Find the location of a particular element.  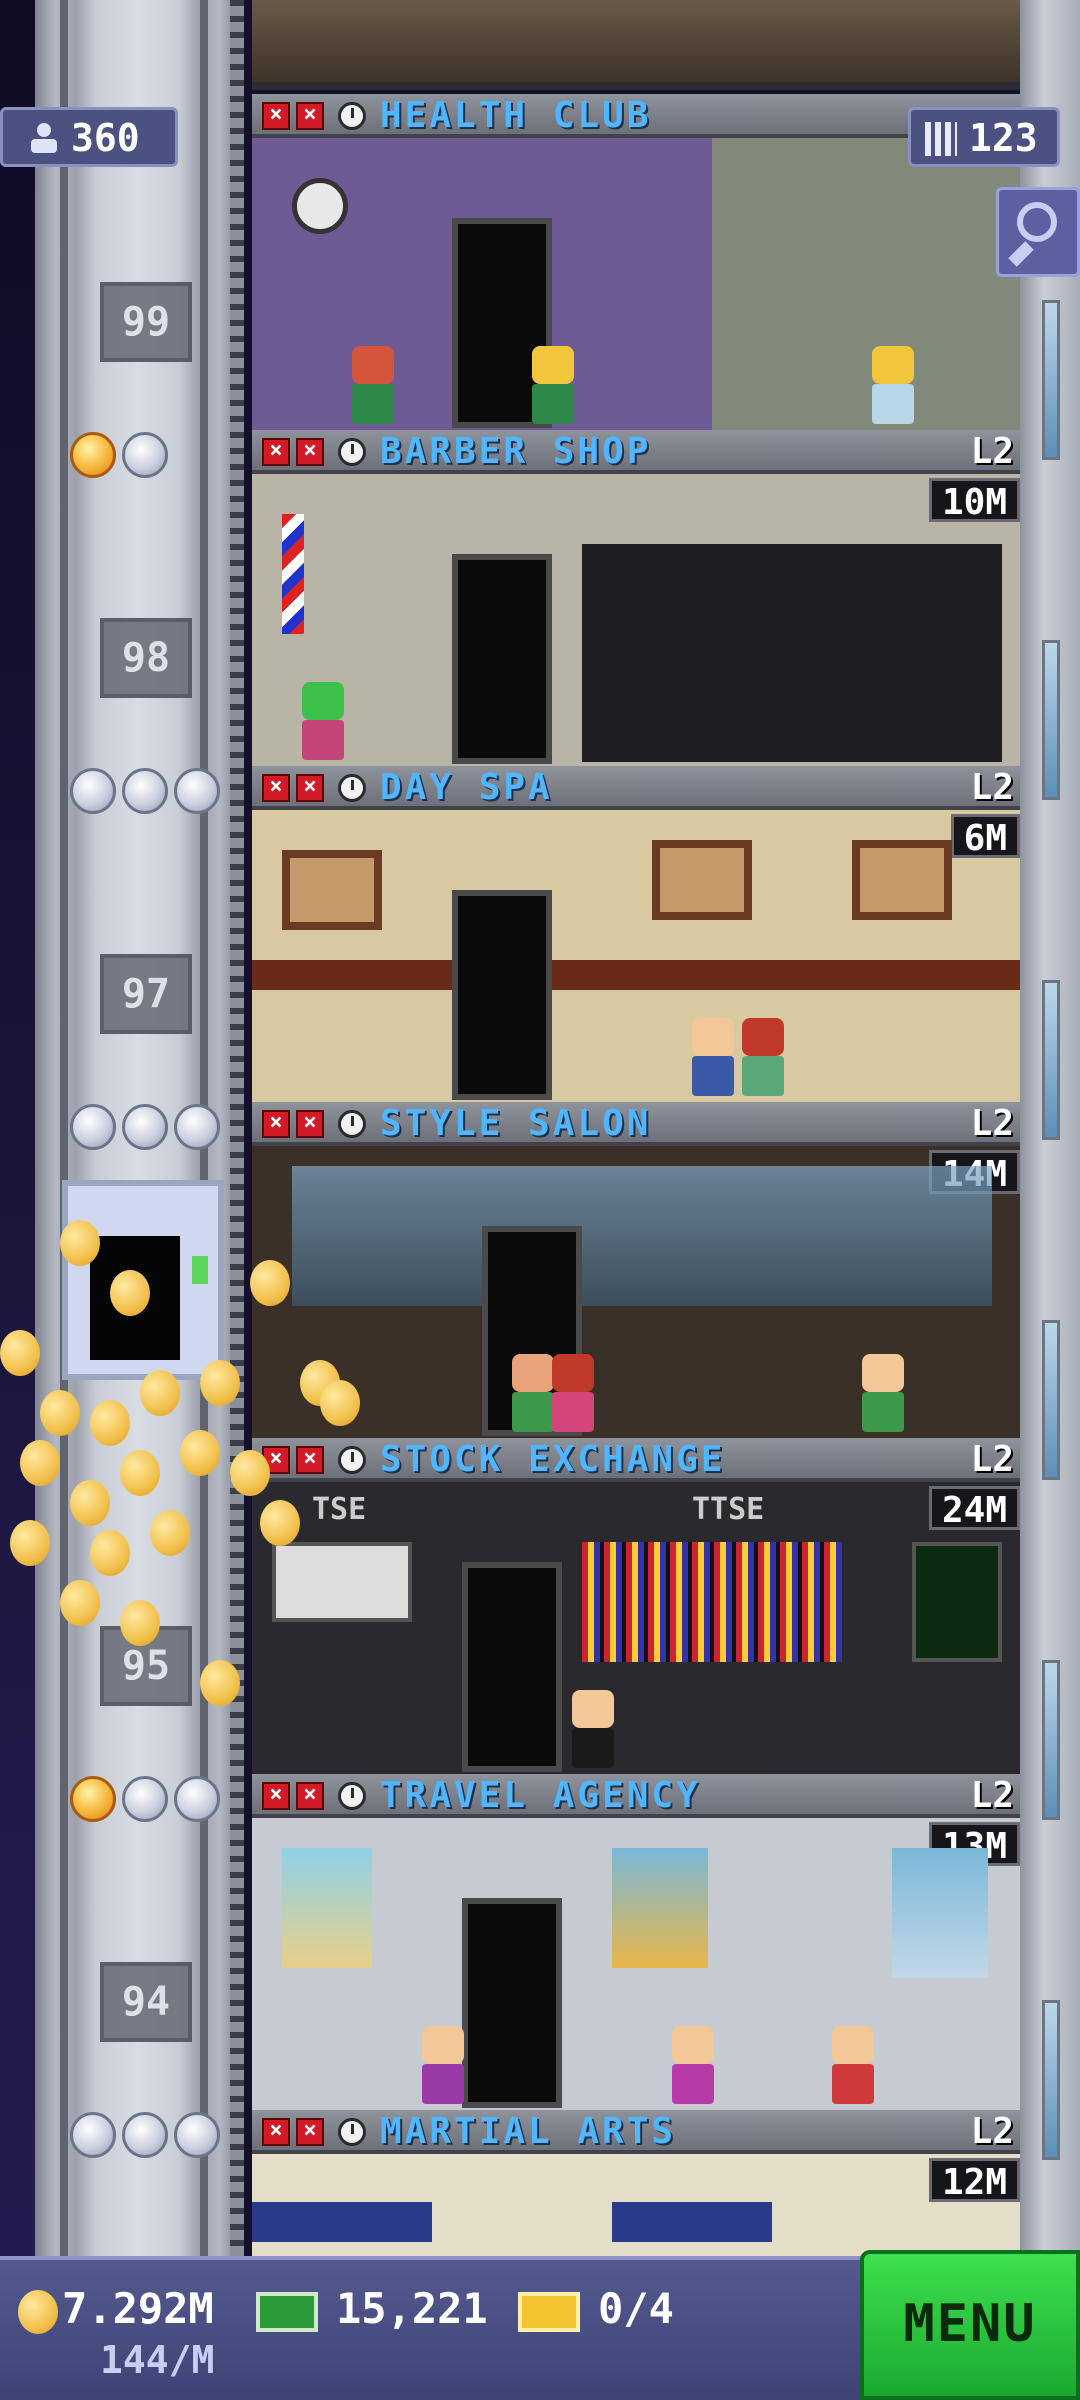

menu-button: MENU is located at coordinates (970, 2325).